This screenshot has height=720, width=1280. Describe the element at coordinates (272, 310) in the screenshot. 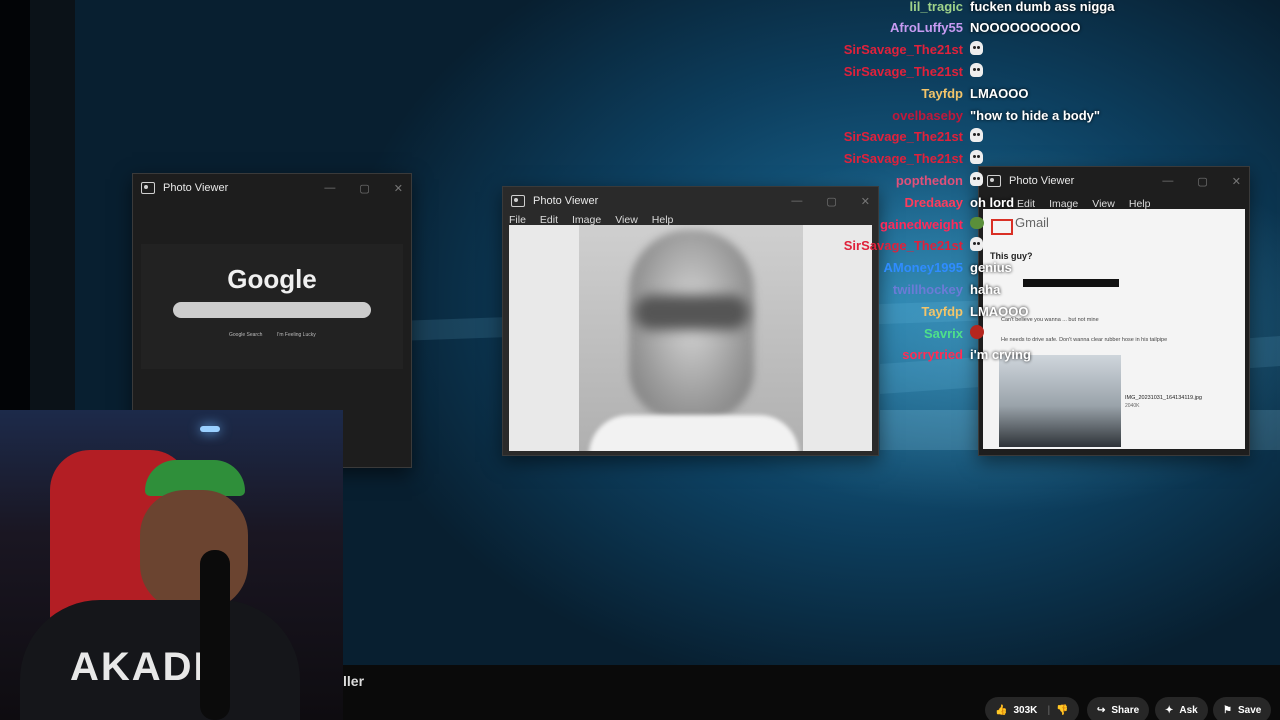

I see `google-search-bar` at that location.